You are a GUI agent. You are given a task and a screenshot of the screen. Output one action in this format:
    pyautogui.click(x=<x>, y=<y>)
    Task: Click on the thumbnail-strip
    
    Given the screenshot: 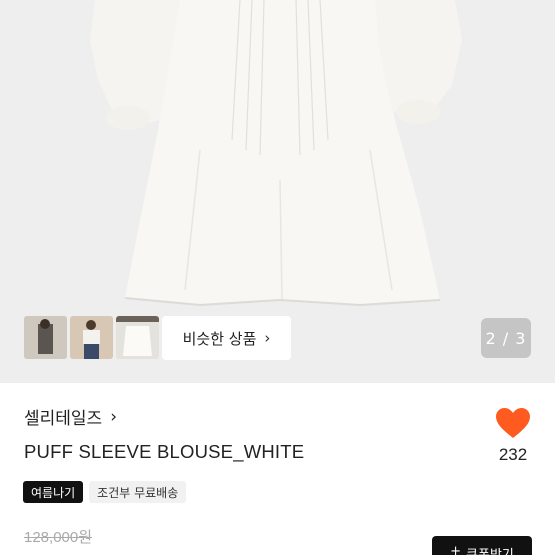 What is the action you would take?
    pyautogui.click(x=91, y=337)
    